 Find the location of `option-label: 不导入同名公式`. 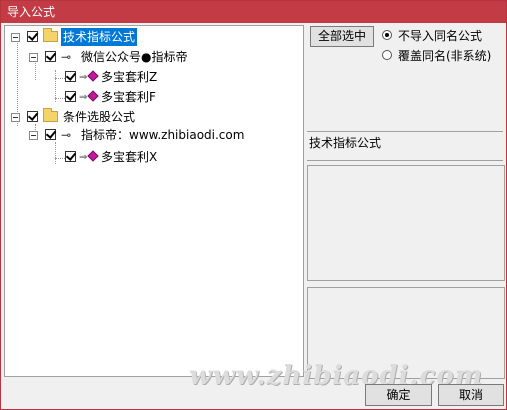

option-label: 不导入同名公式 is located at coordinates (440, 35).